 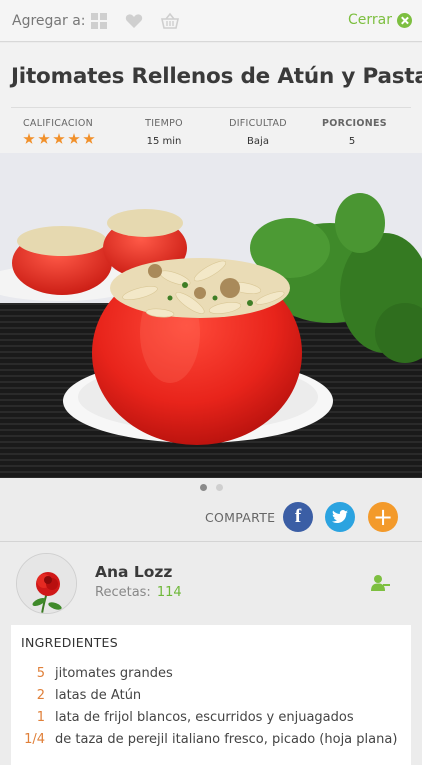 I want to click on share-label: COMPARTE, so click(x=240, y=517).